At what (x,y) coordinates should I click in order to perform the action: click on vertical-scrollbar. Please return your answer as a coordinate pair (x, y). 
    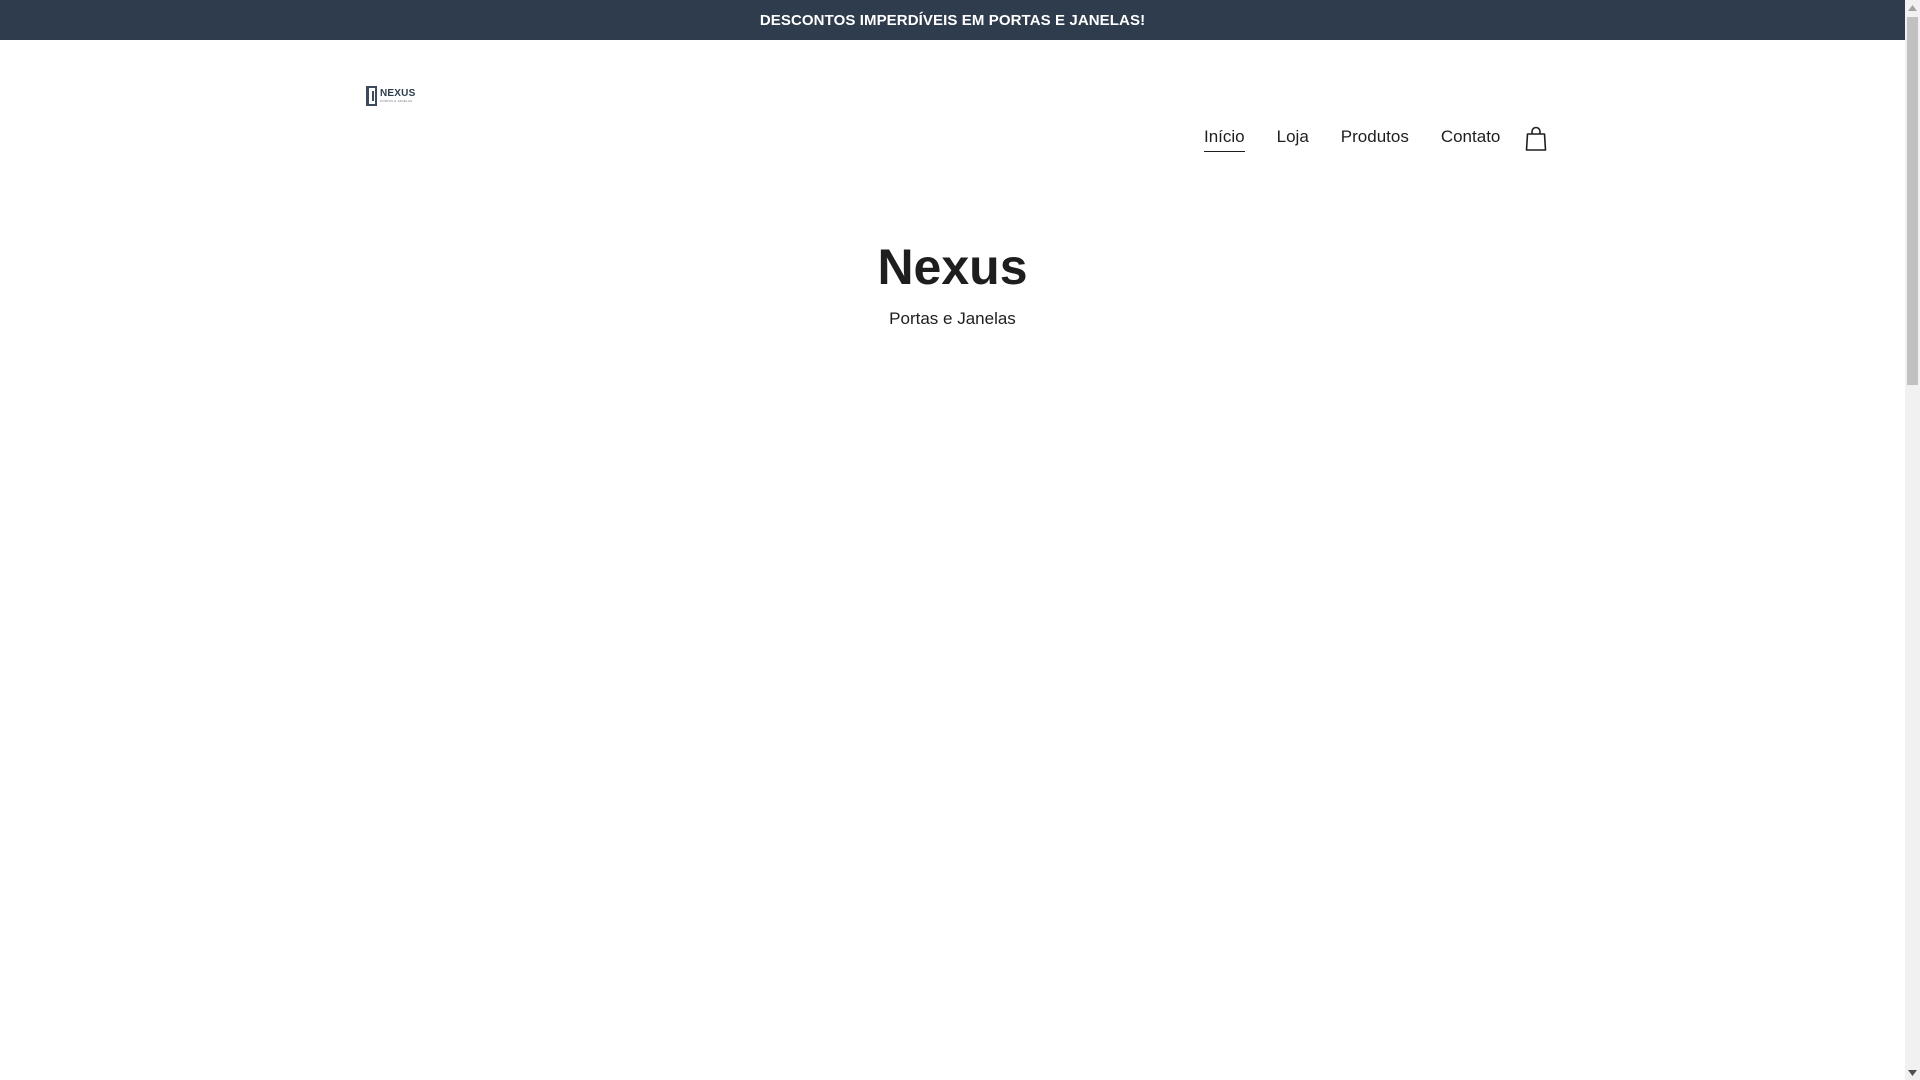
    Looking at the image, I should click on (1912, 540).